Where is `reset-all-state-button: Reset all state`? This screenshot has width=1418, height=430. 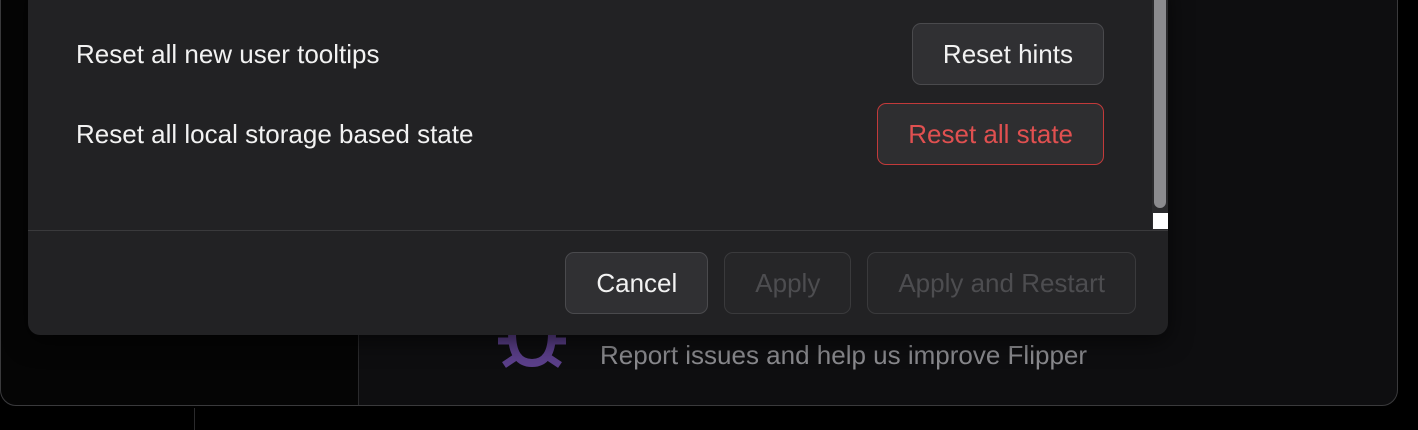 reset-all-state-button: Reset all state is located at coordinates (990, 134).